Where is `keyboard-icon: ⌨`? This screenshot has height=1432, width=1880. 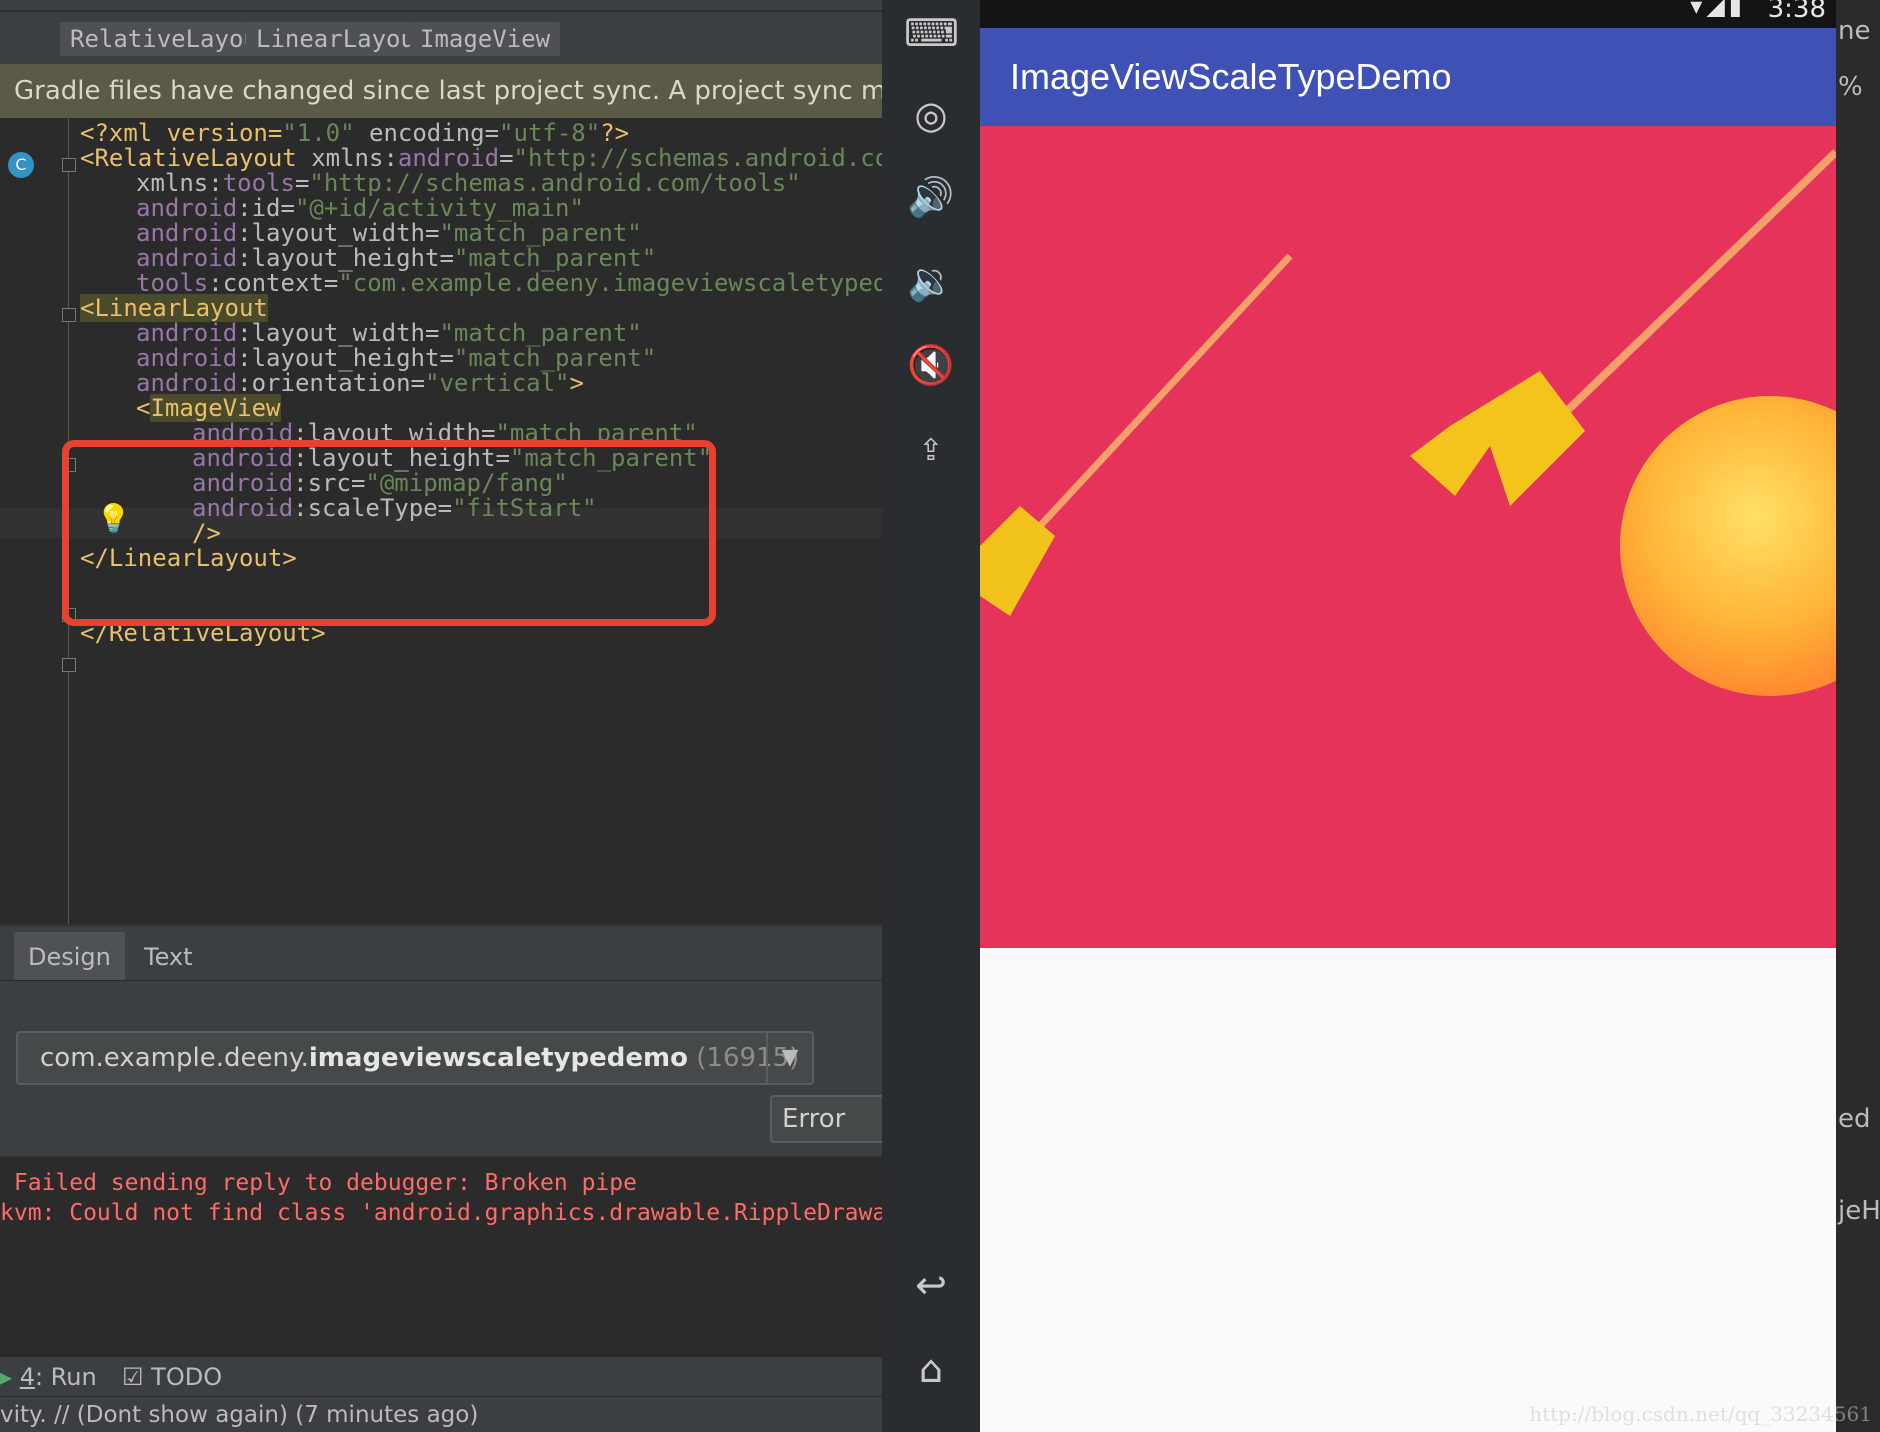
keyboard-icon: ⌨ is located at coordinates (931, 33).